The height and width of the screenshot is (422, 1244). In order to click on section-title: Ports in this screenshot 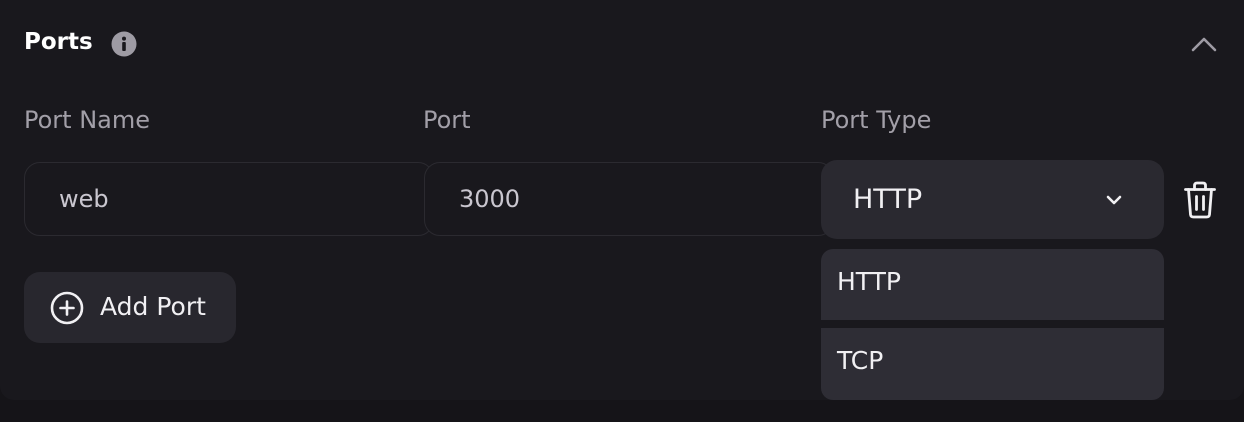, I will do `click(58, 42)`.